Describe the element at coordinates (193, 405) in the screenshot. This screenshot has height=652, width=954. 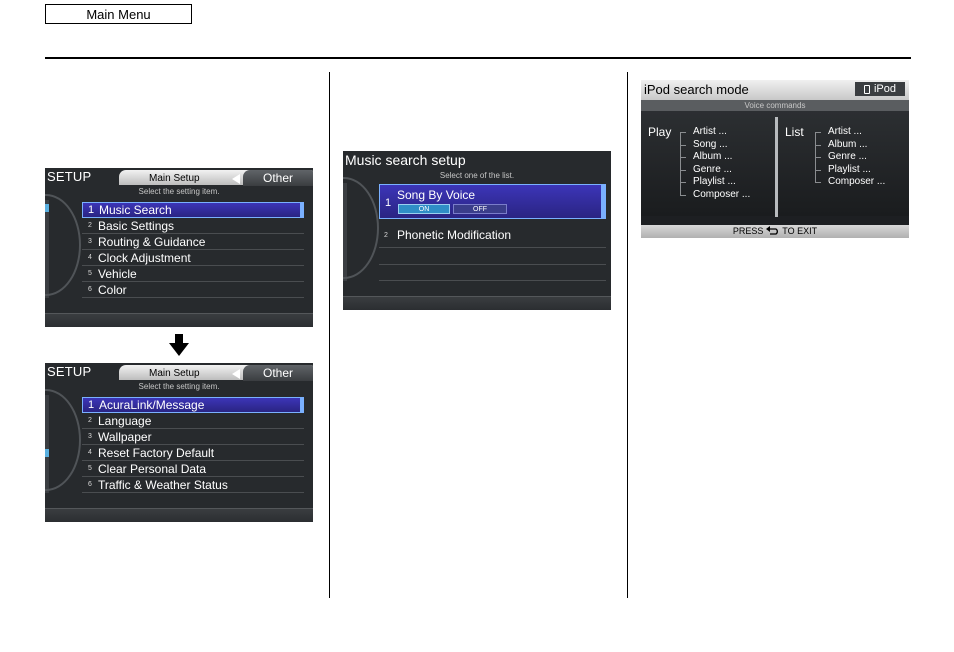
I see `menu-item-acuralink-message: 1 AcuraLink/Message` at that location.